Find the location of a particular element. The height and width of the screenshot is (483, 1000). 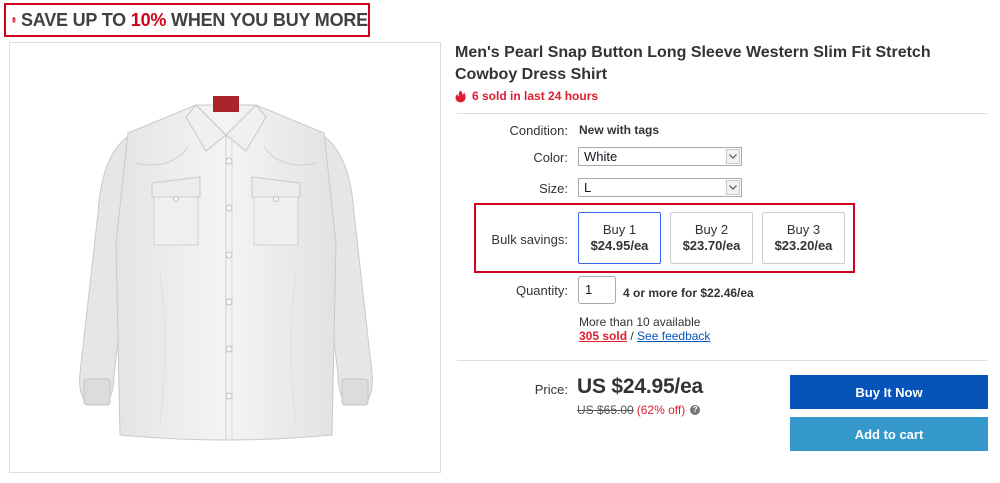

condition-label: Condition: is located at coordinates (538, 130).